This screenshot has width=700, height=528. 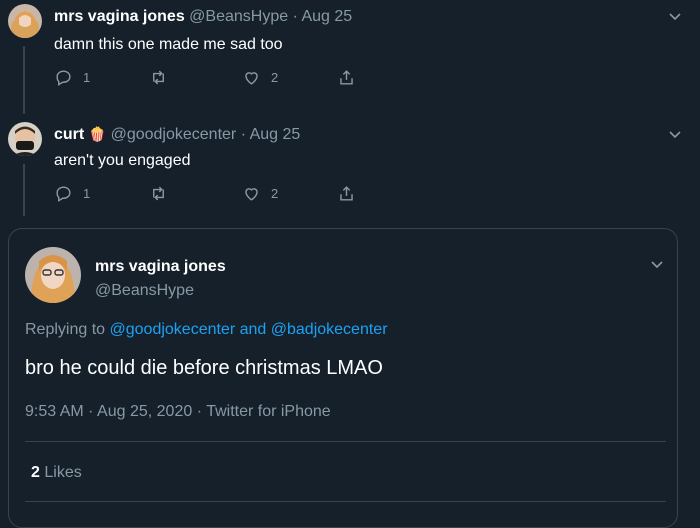 I want to click on tweet-header: curt 🍿 @goodjokecenter · Aug 25, so click(x=177, y=135).